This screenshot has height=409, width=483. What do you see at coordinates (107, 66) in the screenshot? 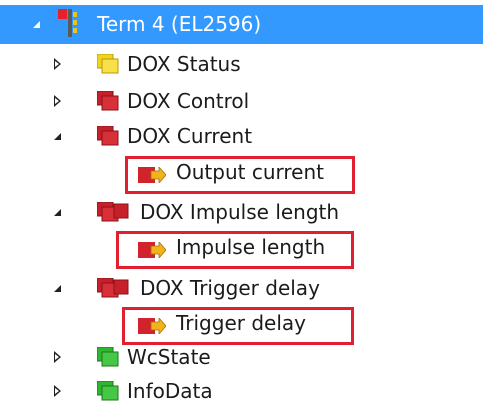
I see `input-variables-folder-icon` at bounding box center [107, 66].